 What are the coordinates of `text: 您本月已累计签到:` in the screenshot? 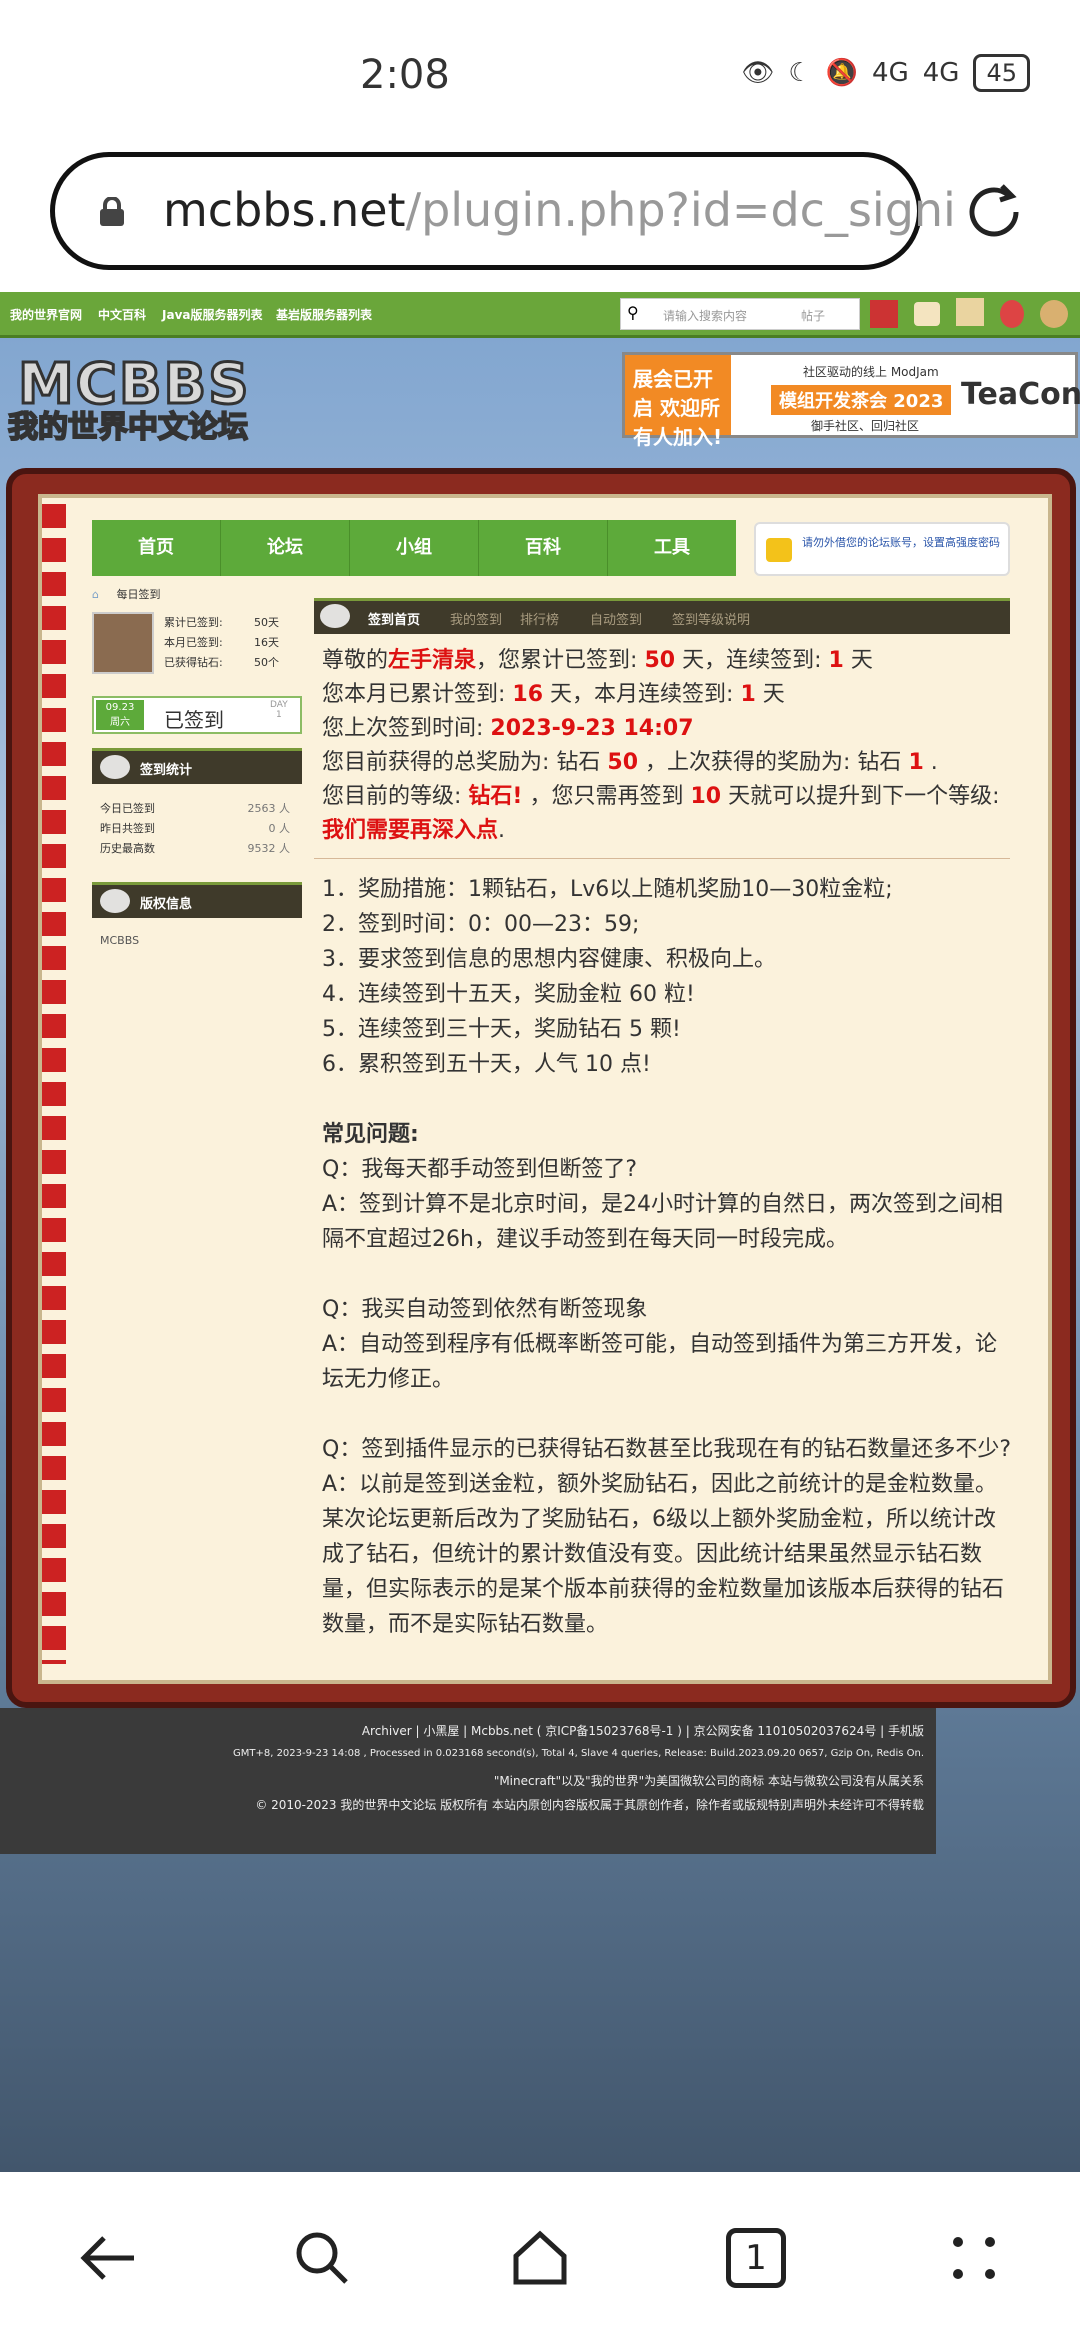 It's located at (414, 694).